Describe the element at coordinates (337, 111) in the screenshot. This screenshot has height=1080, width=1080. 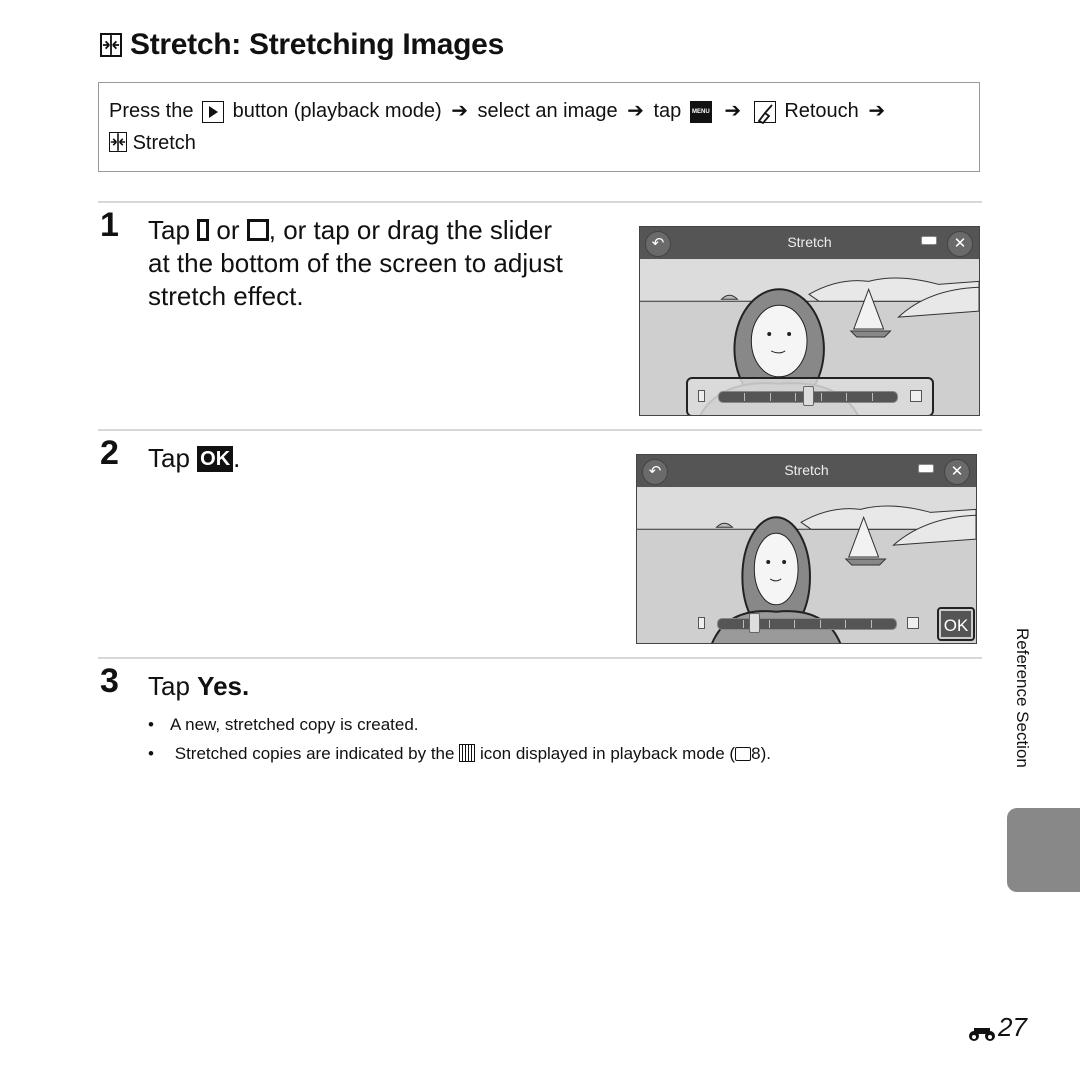
I see `instruction-text: button (playback mode)` at that location.